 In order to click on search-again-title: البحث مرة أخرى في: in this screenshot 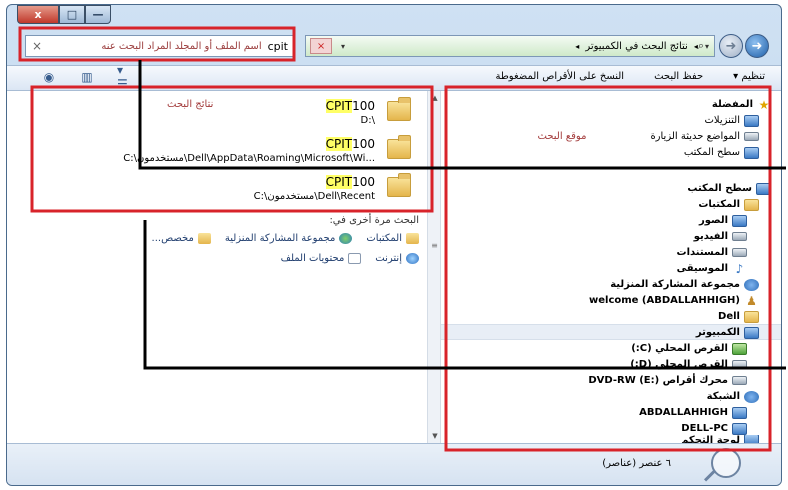, I will do `click(374, 220)`.